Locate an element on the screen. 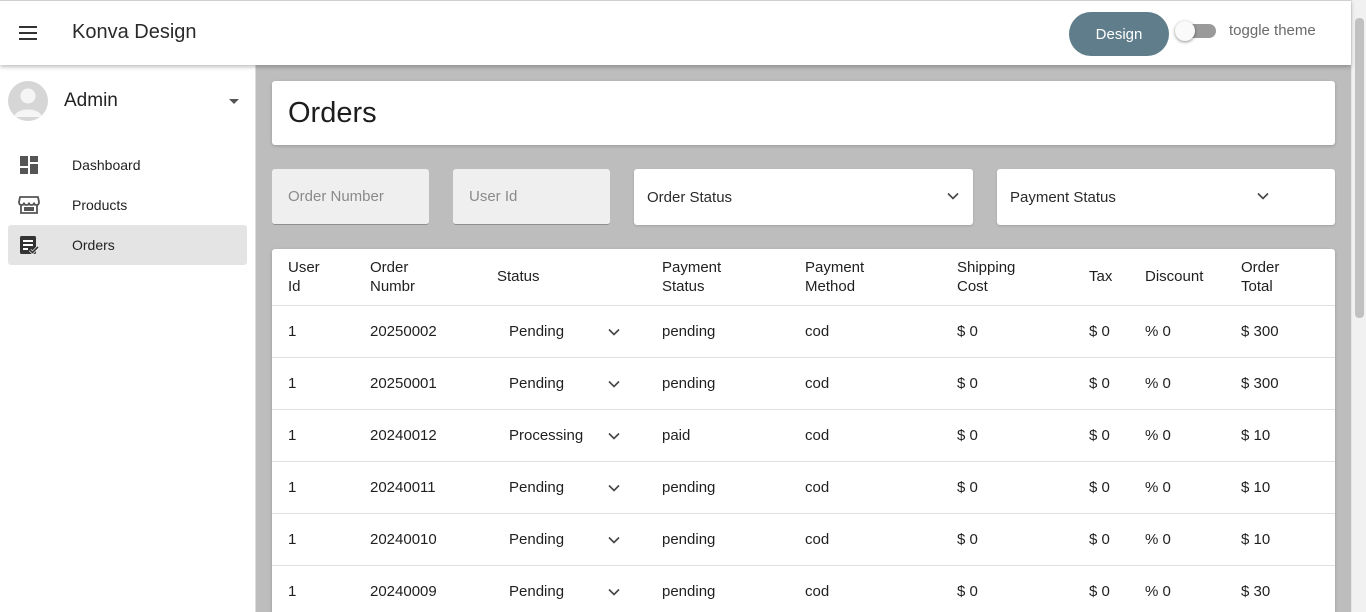 This screenshot has width=1366, height=612. payment-status-select: Payment Status is located at coordinates (1166, 197).